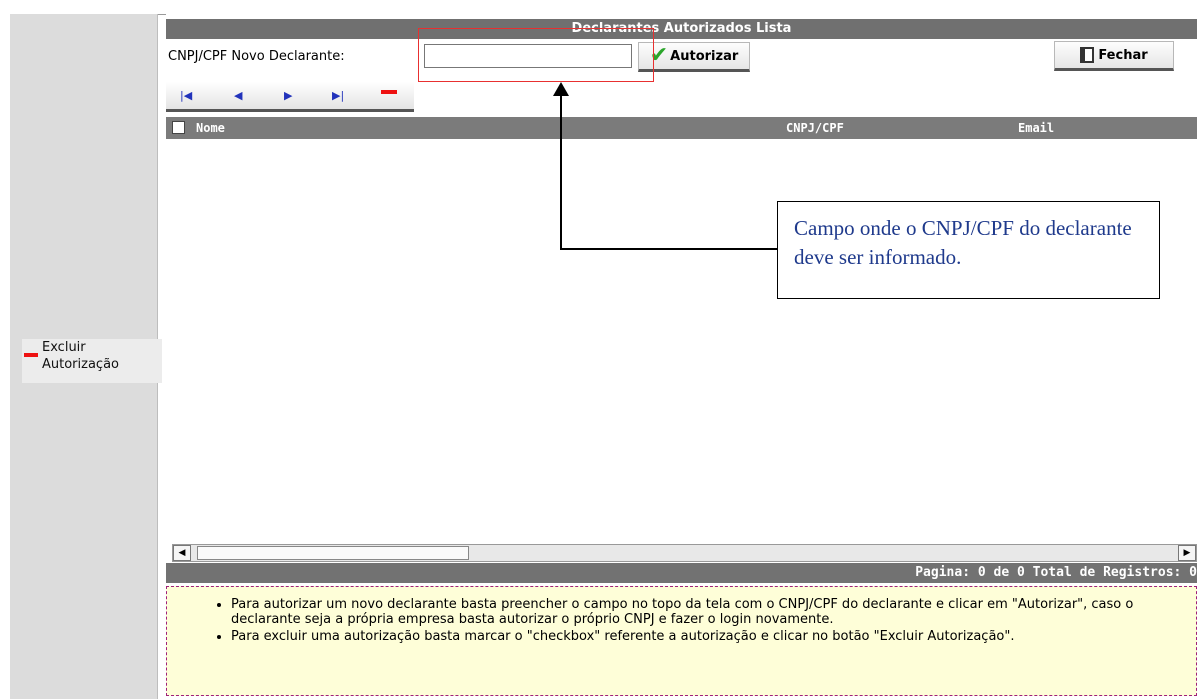 This screenshot has height=699, width=1203. What do you see at coordinates (1123, 55) in the screenshot?
I see `close-label: Fechar` at bounding box center [1123, 55].